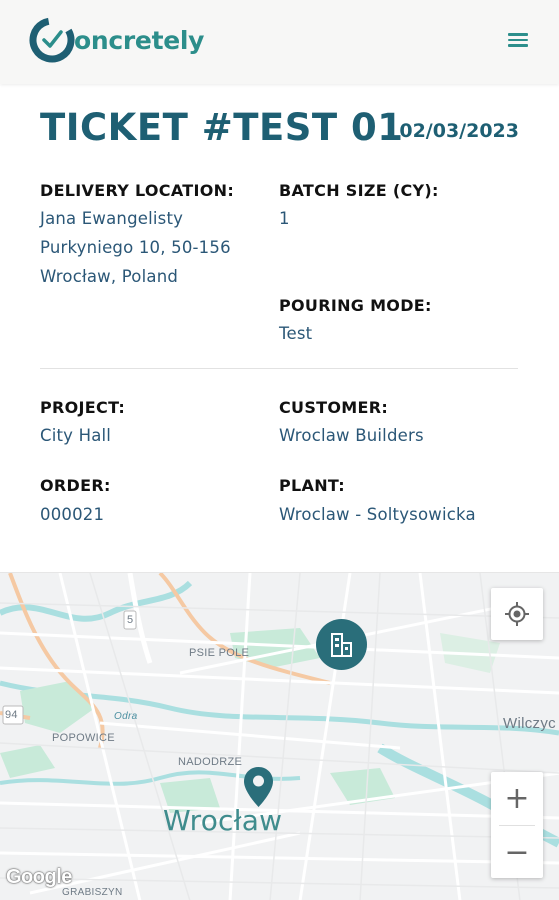 This screenshot has height=900, width=559. I want to click on batch-size-value: 1, so click(284, 218).